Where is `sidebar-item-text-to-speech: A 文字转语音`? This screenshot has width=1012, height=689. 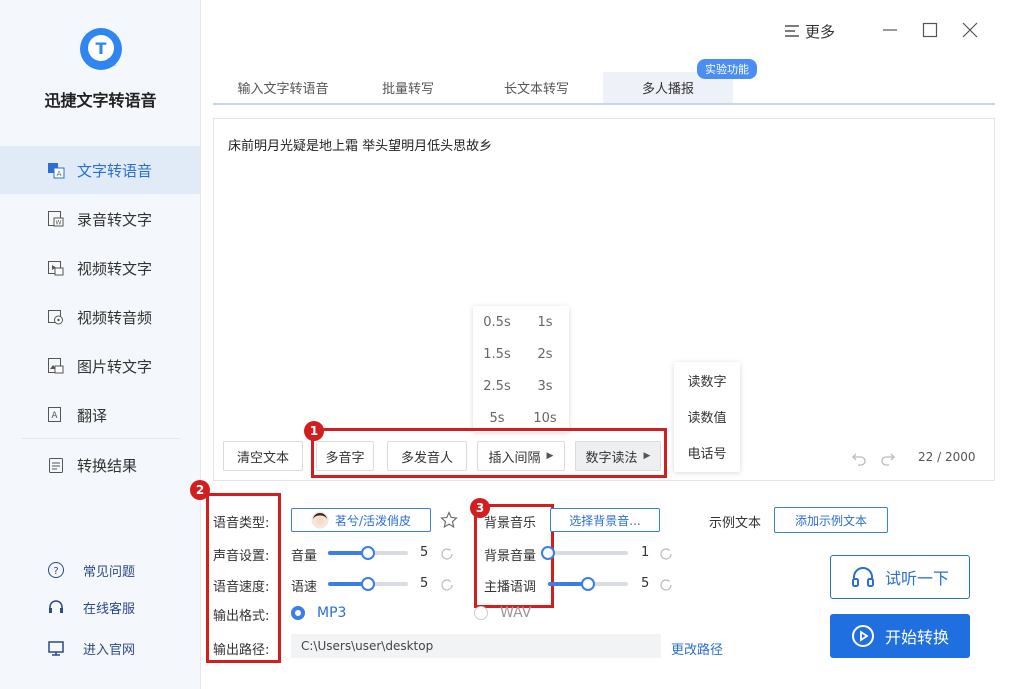
sidebar-item-text-to-speech: A 文字转语音 is located at coordinates (100, 170).